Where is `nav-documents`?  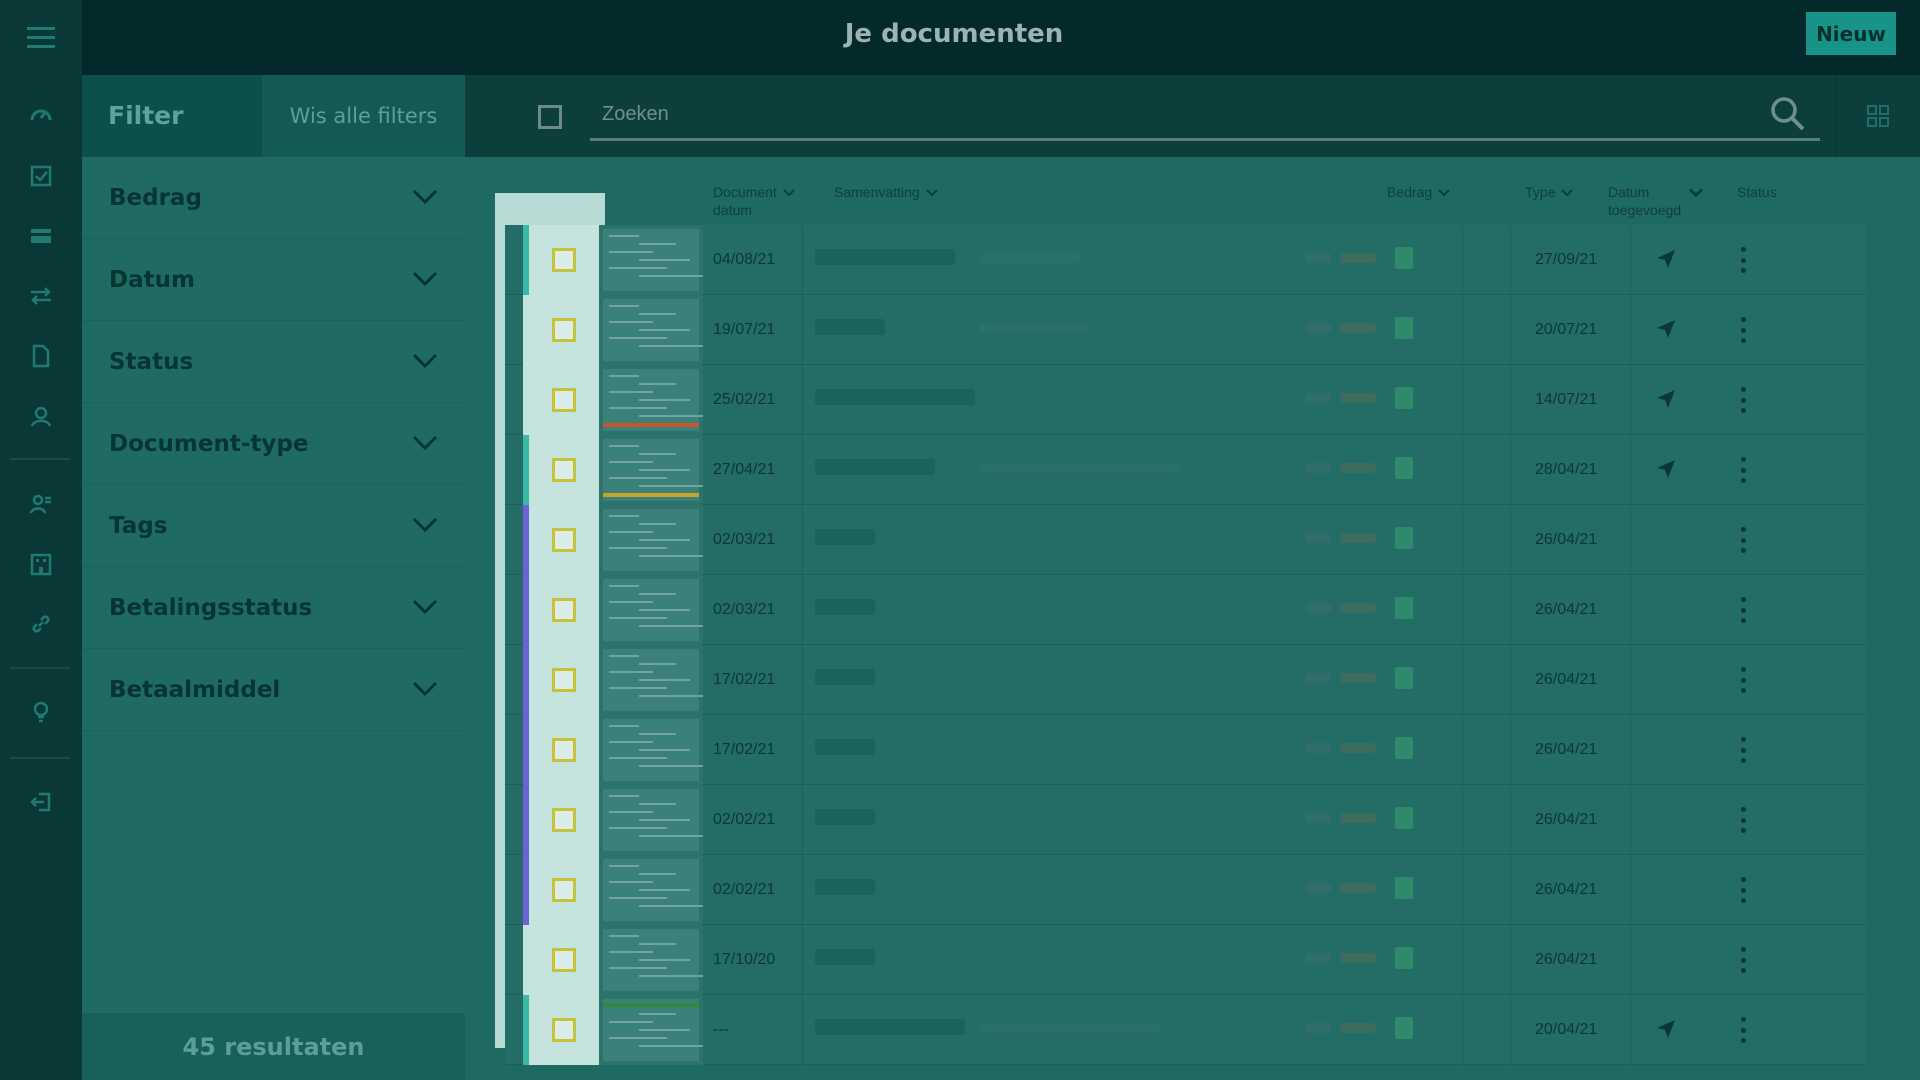
nav-documents is located at coordinates (41, 356).